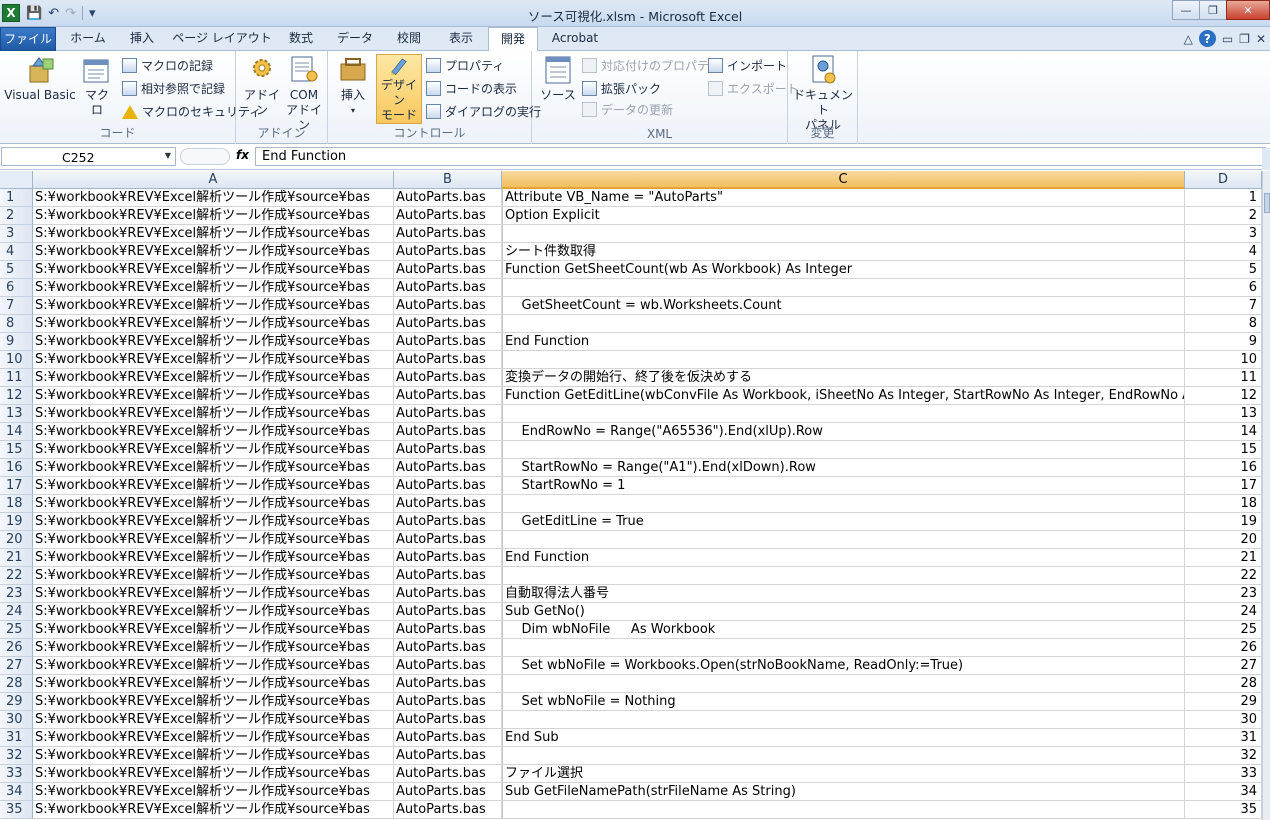 Image resolution: width=1270 pixels, height=820 pixels. I want to click on row-header: 6, so click(16, 288).